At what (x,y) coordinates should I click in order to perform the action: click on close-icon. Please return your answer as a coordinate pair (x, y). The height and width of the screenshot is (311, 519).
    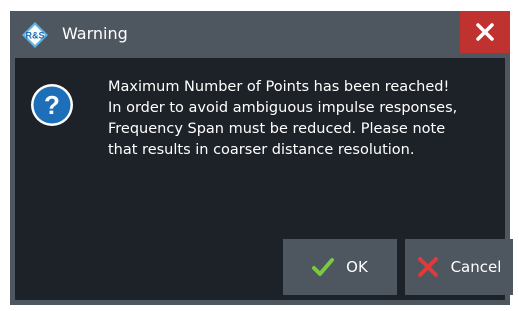
    Looking at the image, I should click on (485, 32).